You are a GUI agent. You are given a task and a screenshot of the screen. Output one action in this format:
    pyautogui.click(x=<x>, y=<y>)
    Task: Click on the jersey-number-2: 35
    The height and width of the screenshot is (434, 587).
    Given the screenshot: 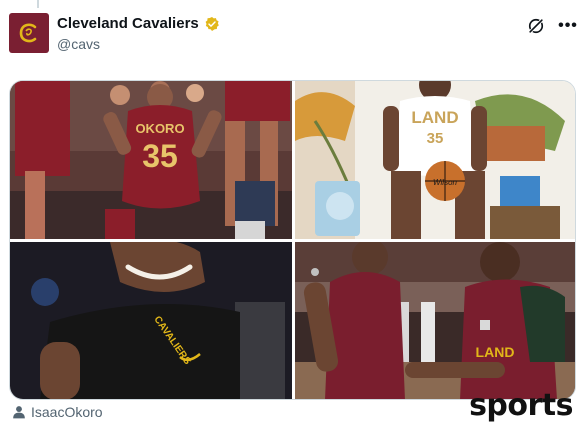 What is the action you would take?
    pyautogui.click(x=435, y=138)
    